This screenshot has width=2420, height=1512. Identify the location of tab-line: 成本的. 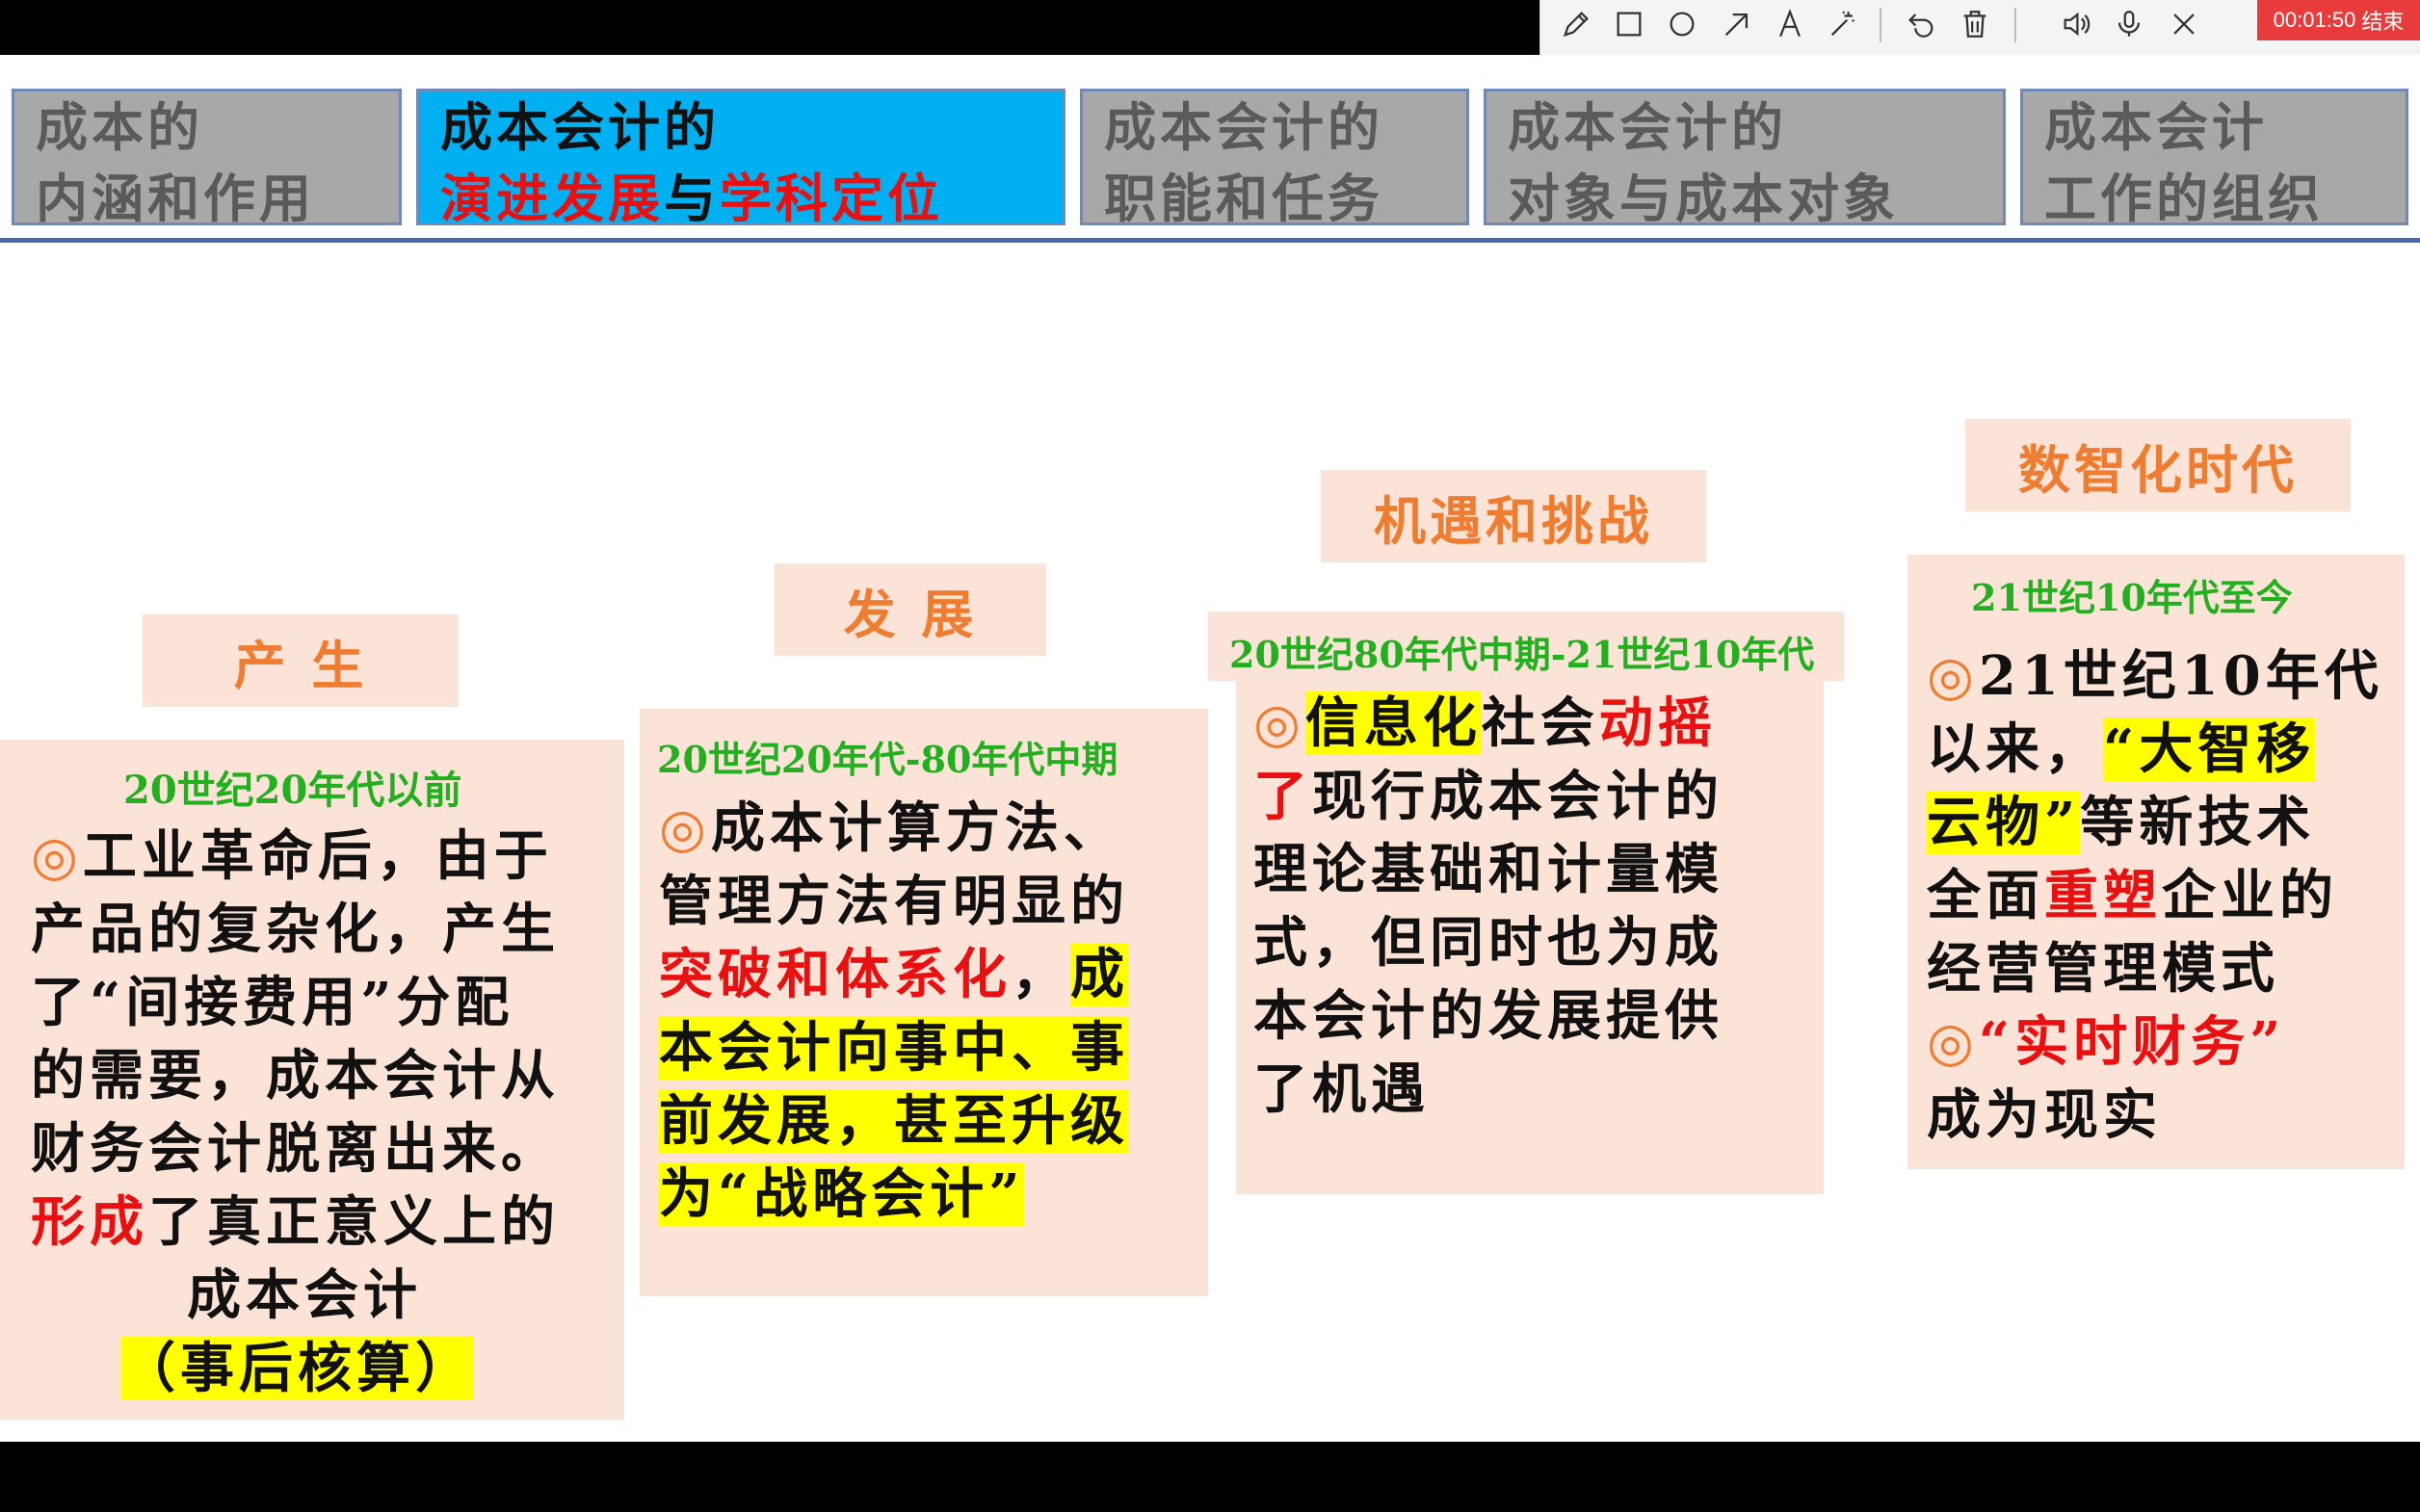
(119, 127).